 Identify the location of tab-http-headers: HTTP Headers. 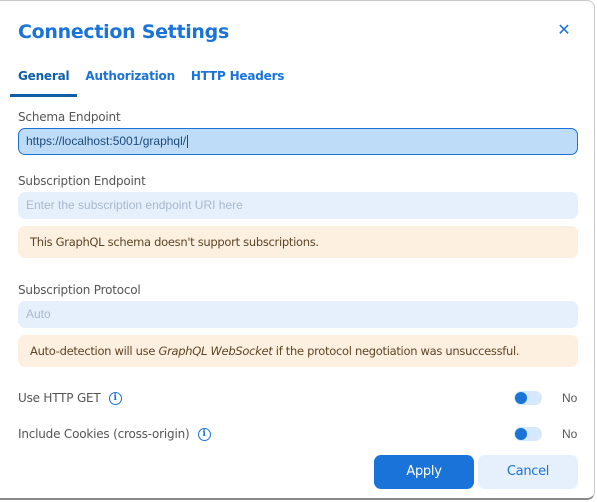
(237, 81).